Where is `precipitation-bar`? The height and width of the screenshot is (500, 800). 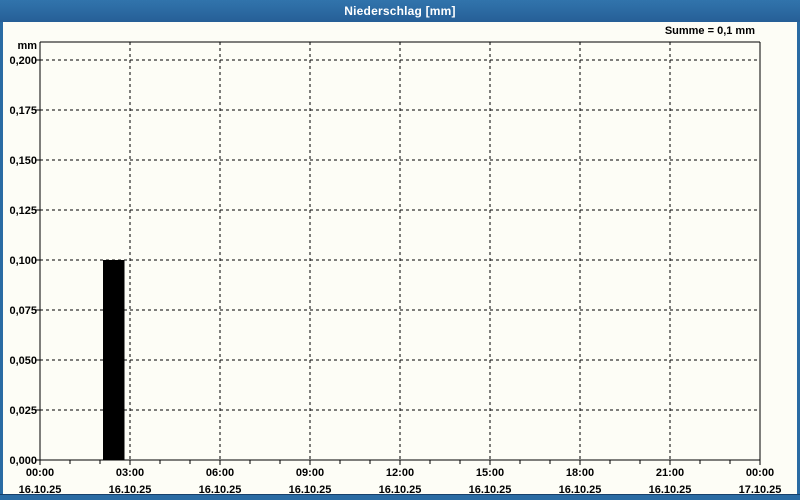 precipitation-bar is located at coordinates (114, 360).